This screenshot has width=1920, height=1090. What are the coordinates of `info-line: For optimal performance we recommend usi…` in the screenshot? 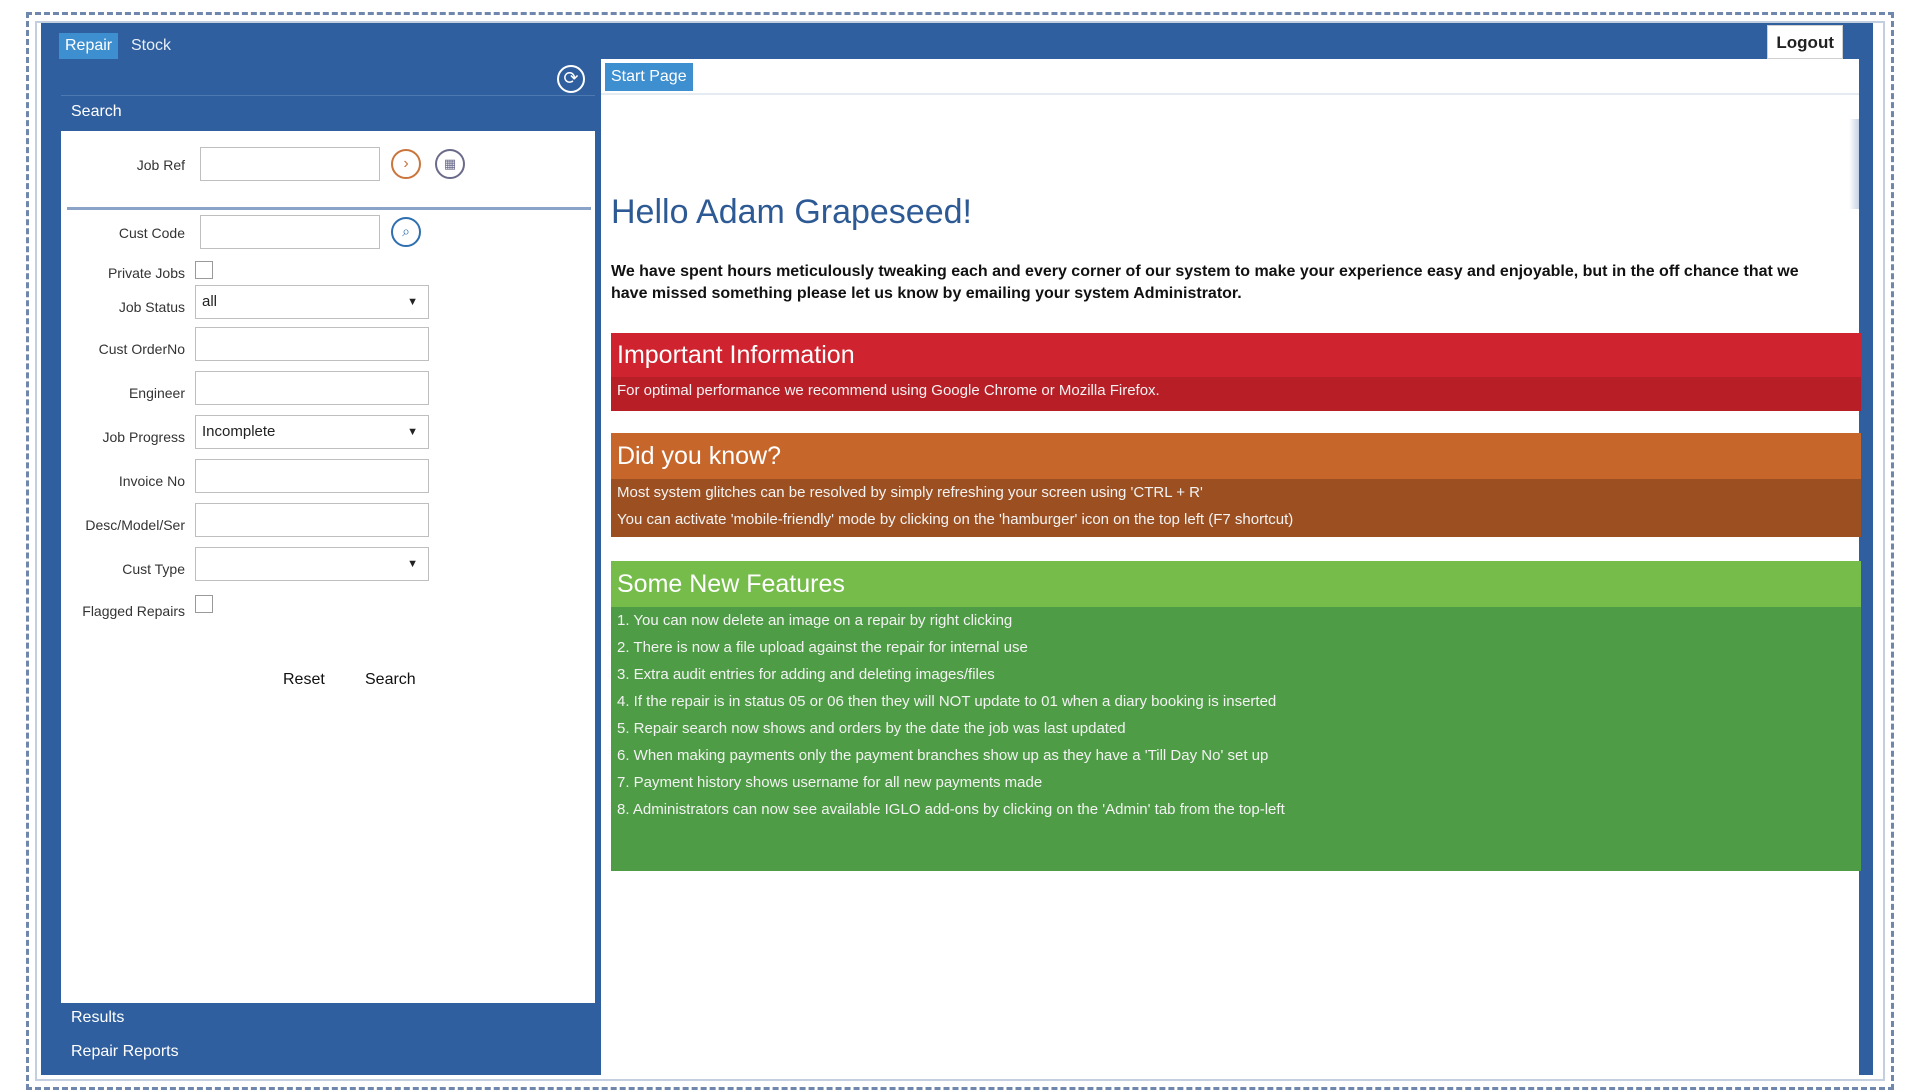 It's located at (888, 390).